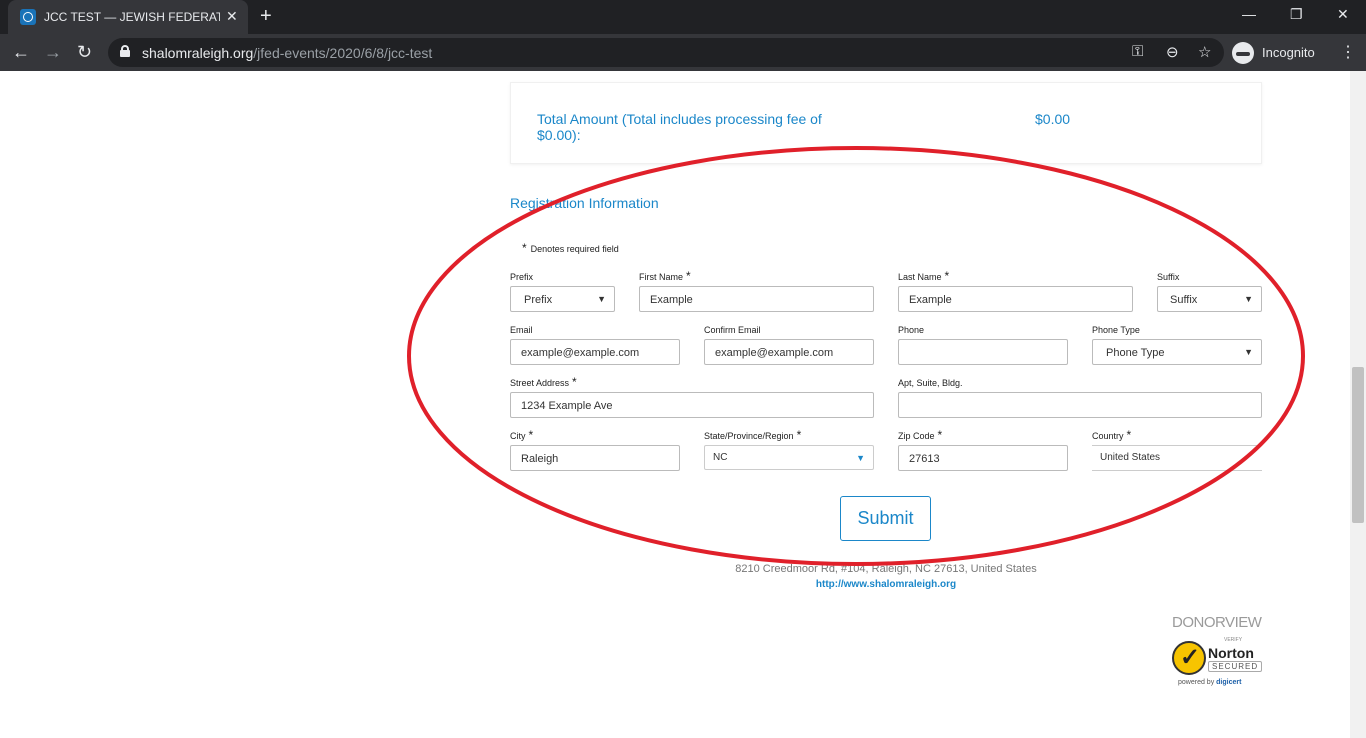 The width and height of the screenshot is (1366, 738). Describe the element at coordinates (522, 277) in the screenshot. I see `prefix-label: Prefix` at that location.